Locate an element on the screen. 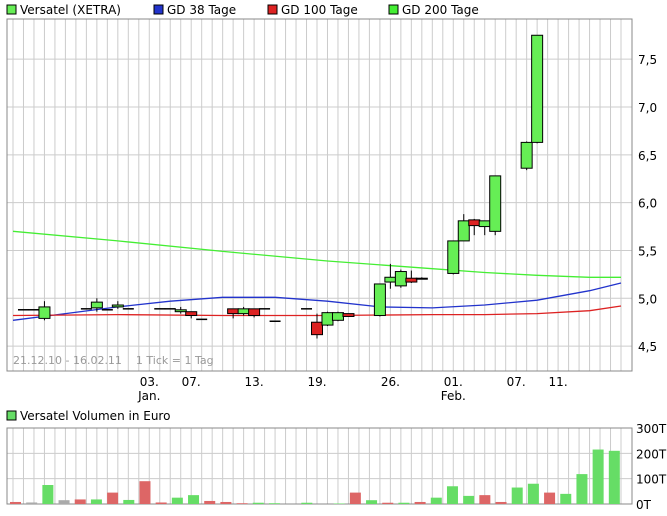 Image resolution: width=667 pixels, height=516 pixels. price-tick-label: 5,0 is located at coordinates (647, 299).